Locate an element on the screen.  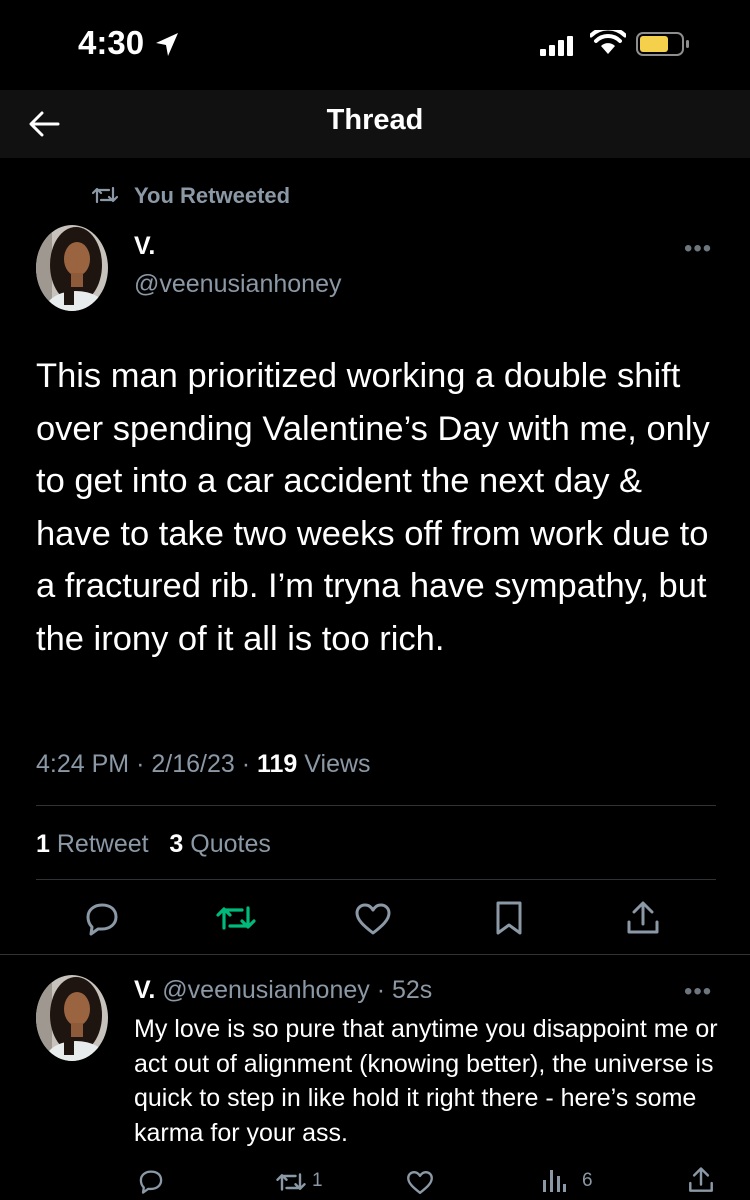
cellular-signal-icon is located at coordinates (556, 46).